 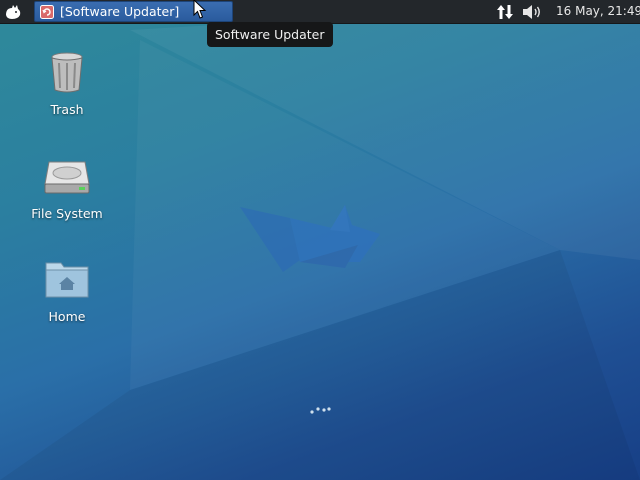 I want to click on panel-clock: 16 May, 21:49, so click(x=598, y=11).